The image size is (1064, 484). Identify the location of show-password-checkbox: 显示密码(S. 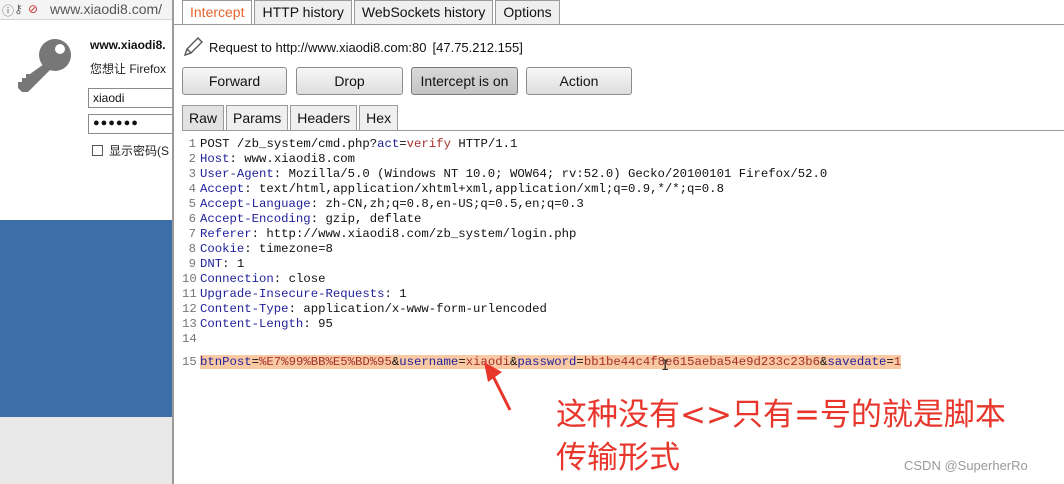
(130, 150).